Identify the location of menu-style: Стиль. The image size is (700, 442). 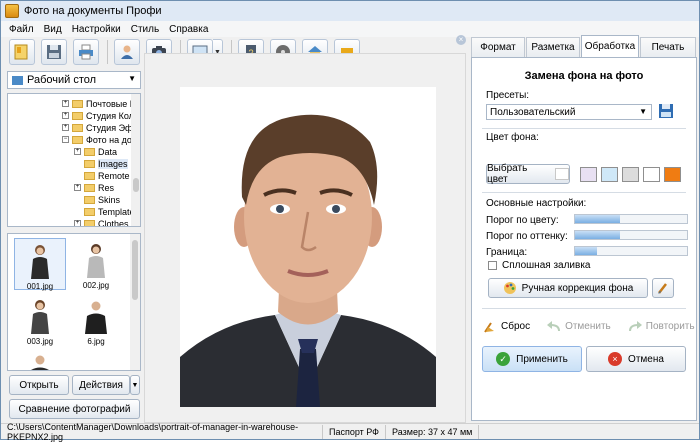
(145, 29).